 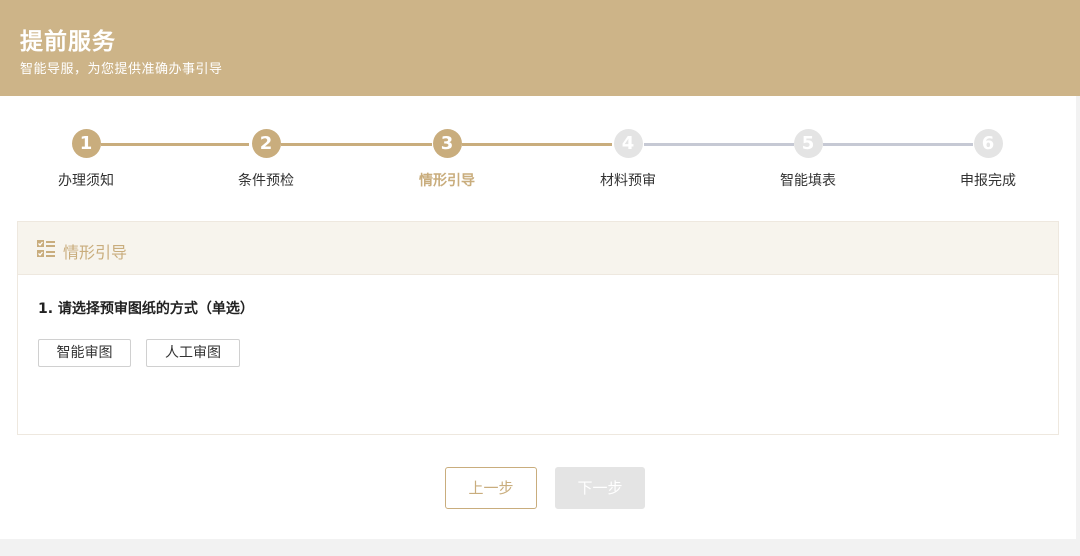 I want to click on step-6-label: 申报完成, so click(x=988, y=181).